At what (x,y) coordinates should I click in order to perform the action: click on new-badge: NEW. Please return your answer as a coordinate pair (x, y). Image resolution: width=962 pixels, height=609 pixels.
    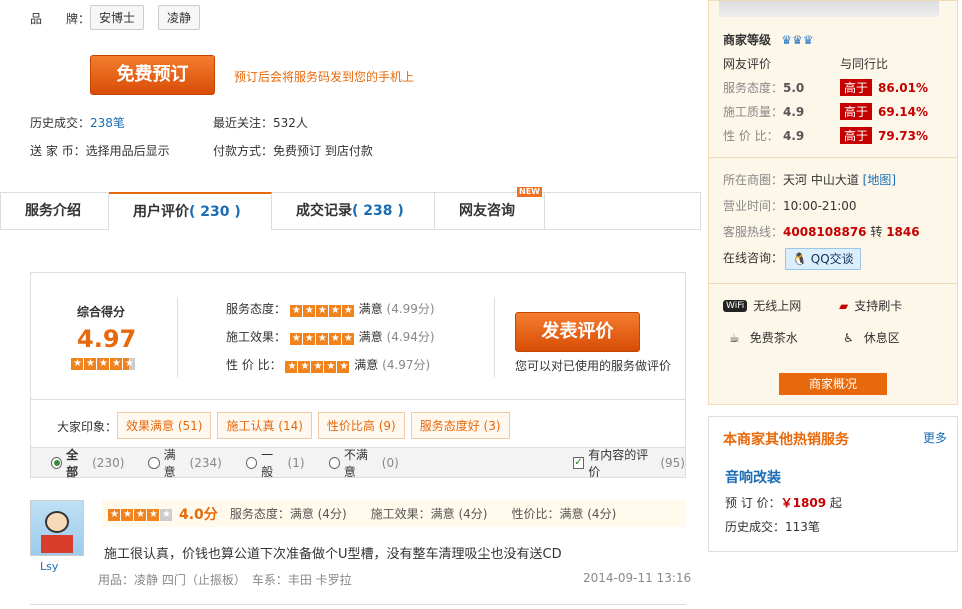
    Looking at the image, I should click on (529, 192).